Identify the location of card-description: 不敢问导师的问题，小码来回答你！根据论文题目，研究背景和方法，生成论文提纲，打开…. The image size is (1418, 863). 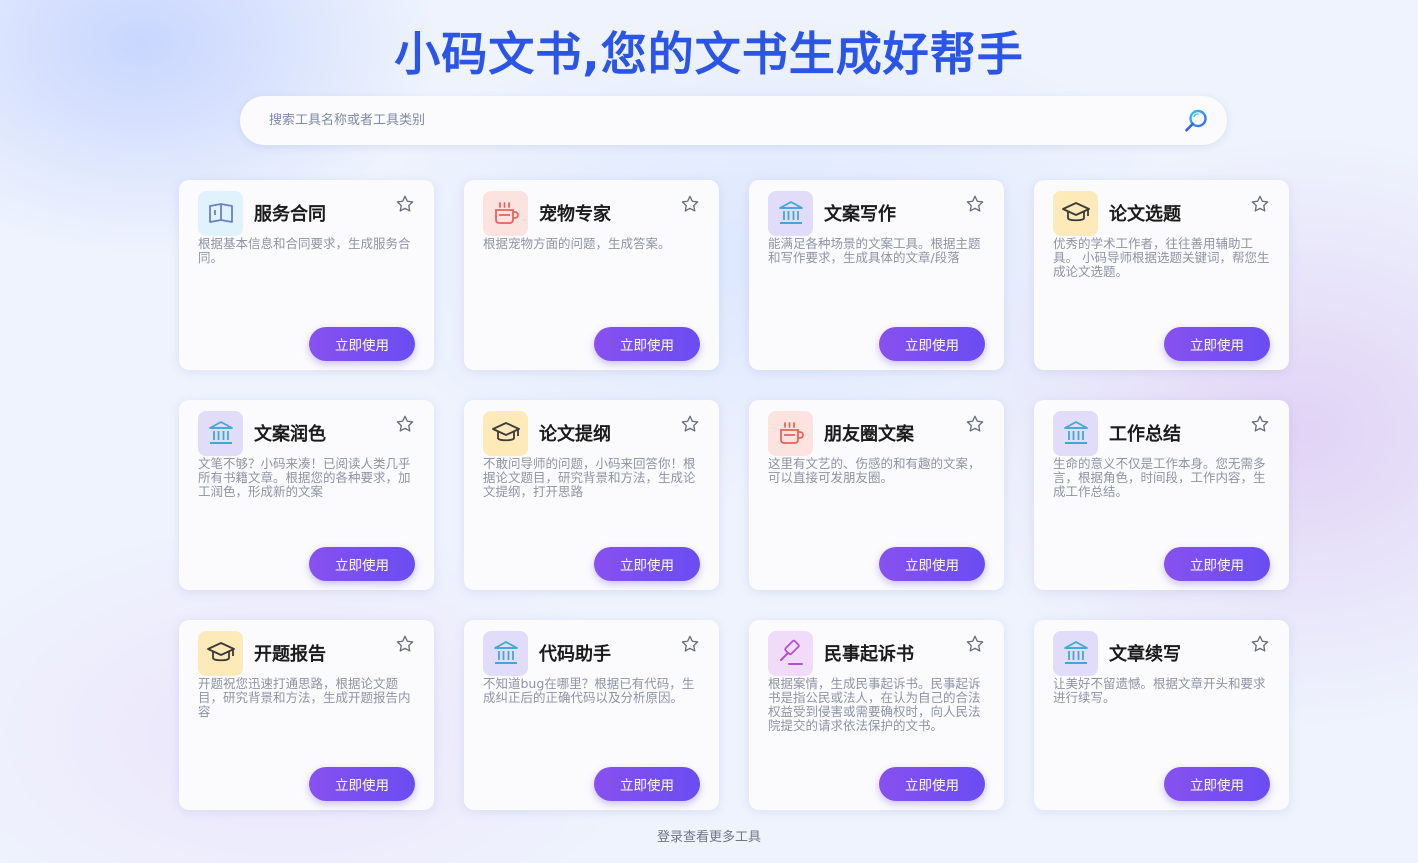
(589, 478).